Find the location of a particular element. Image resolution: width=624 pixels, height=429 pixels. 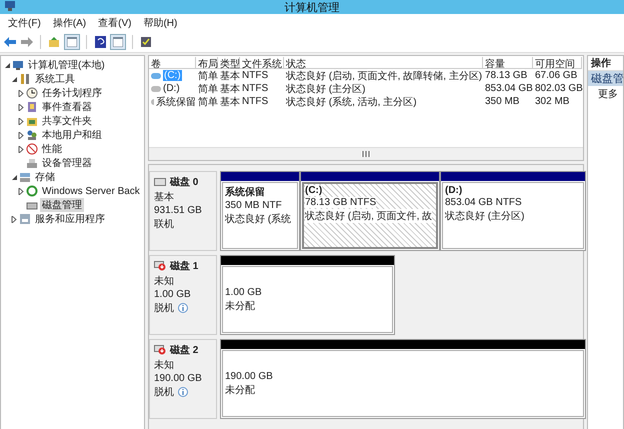

horizontal-scrollbar is located at coordinates (366, 153).